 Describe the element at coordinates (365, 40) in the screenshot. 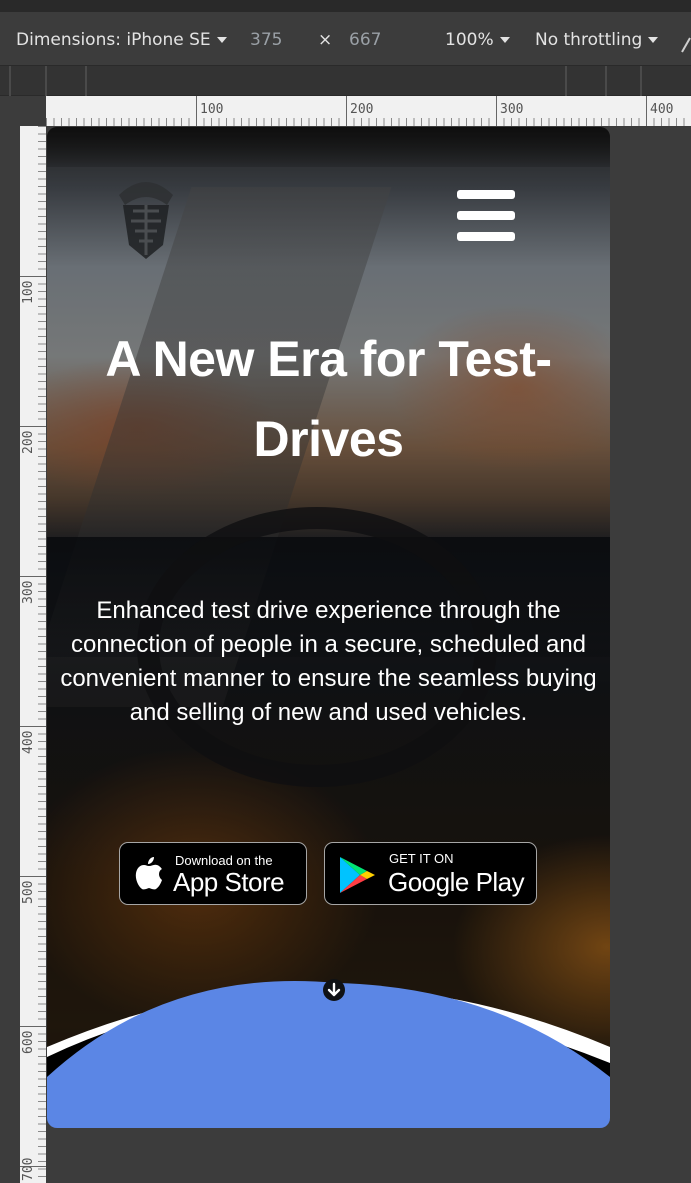

I see `height-input: 667` at that location.